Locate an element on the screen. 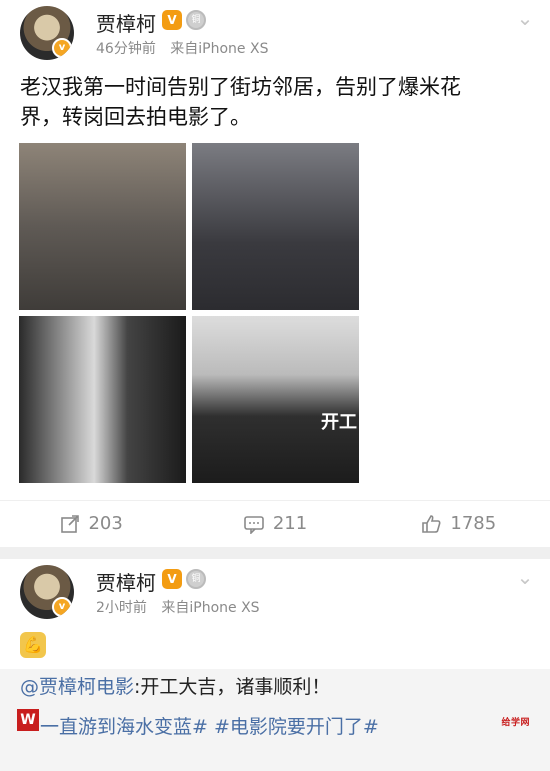 This screenshot has height=771, width=550. comment-count: 211 is located at coordinates (290, 523).